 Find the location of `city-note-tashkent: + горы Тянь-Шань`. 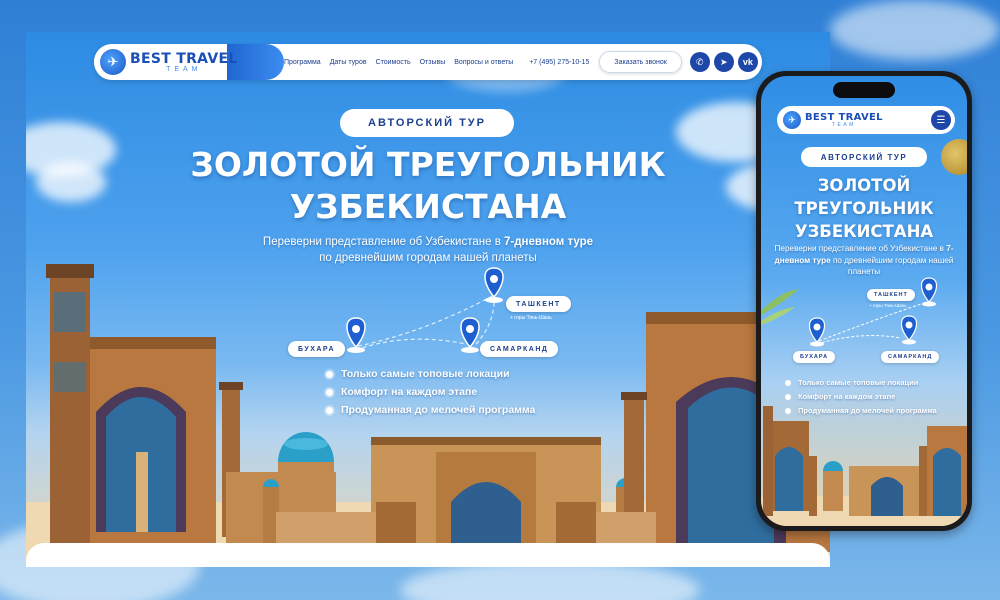

city-note-tashkent: + горы Тянь-Шань is located at coordinates (531, 318).